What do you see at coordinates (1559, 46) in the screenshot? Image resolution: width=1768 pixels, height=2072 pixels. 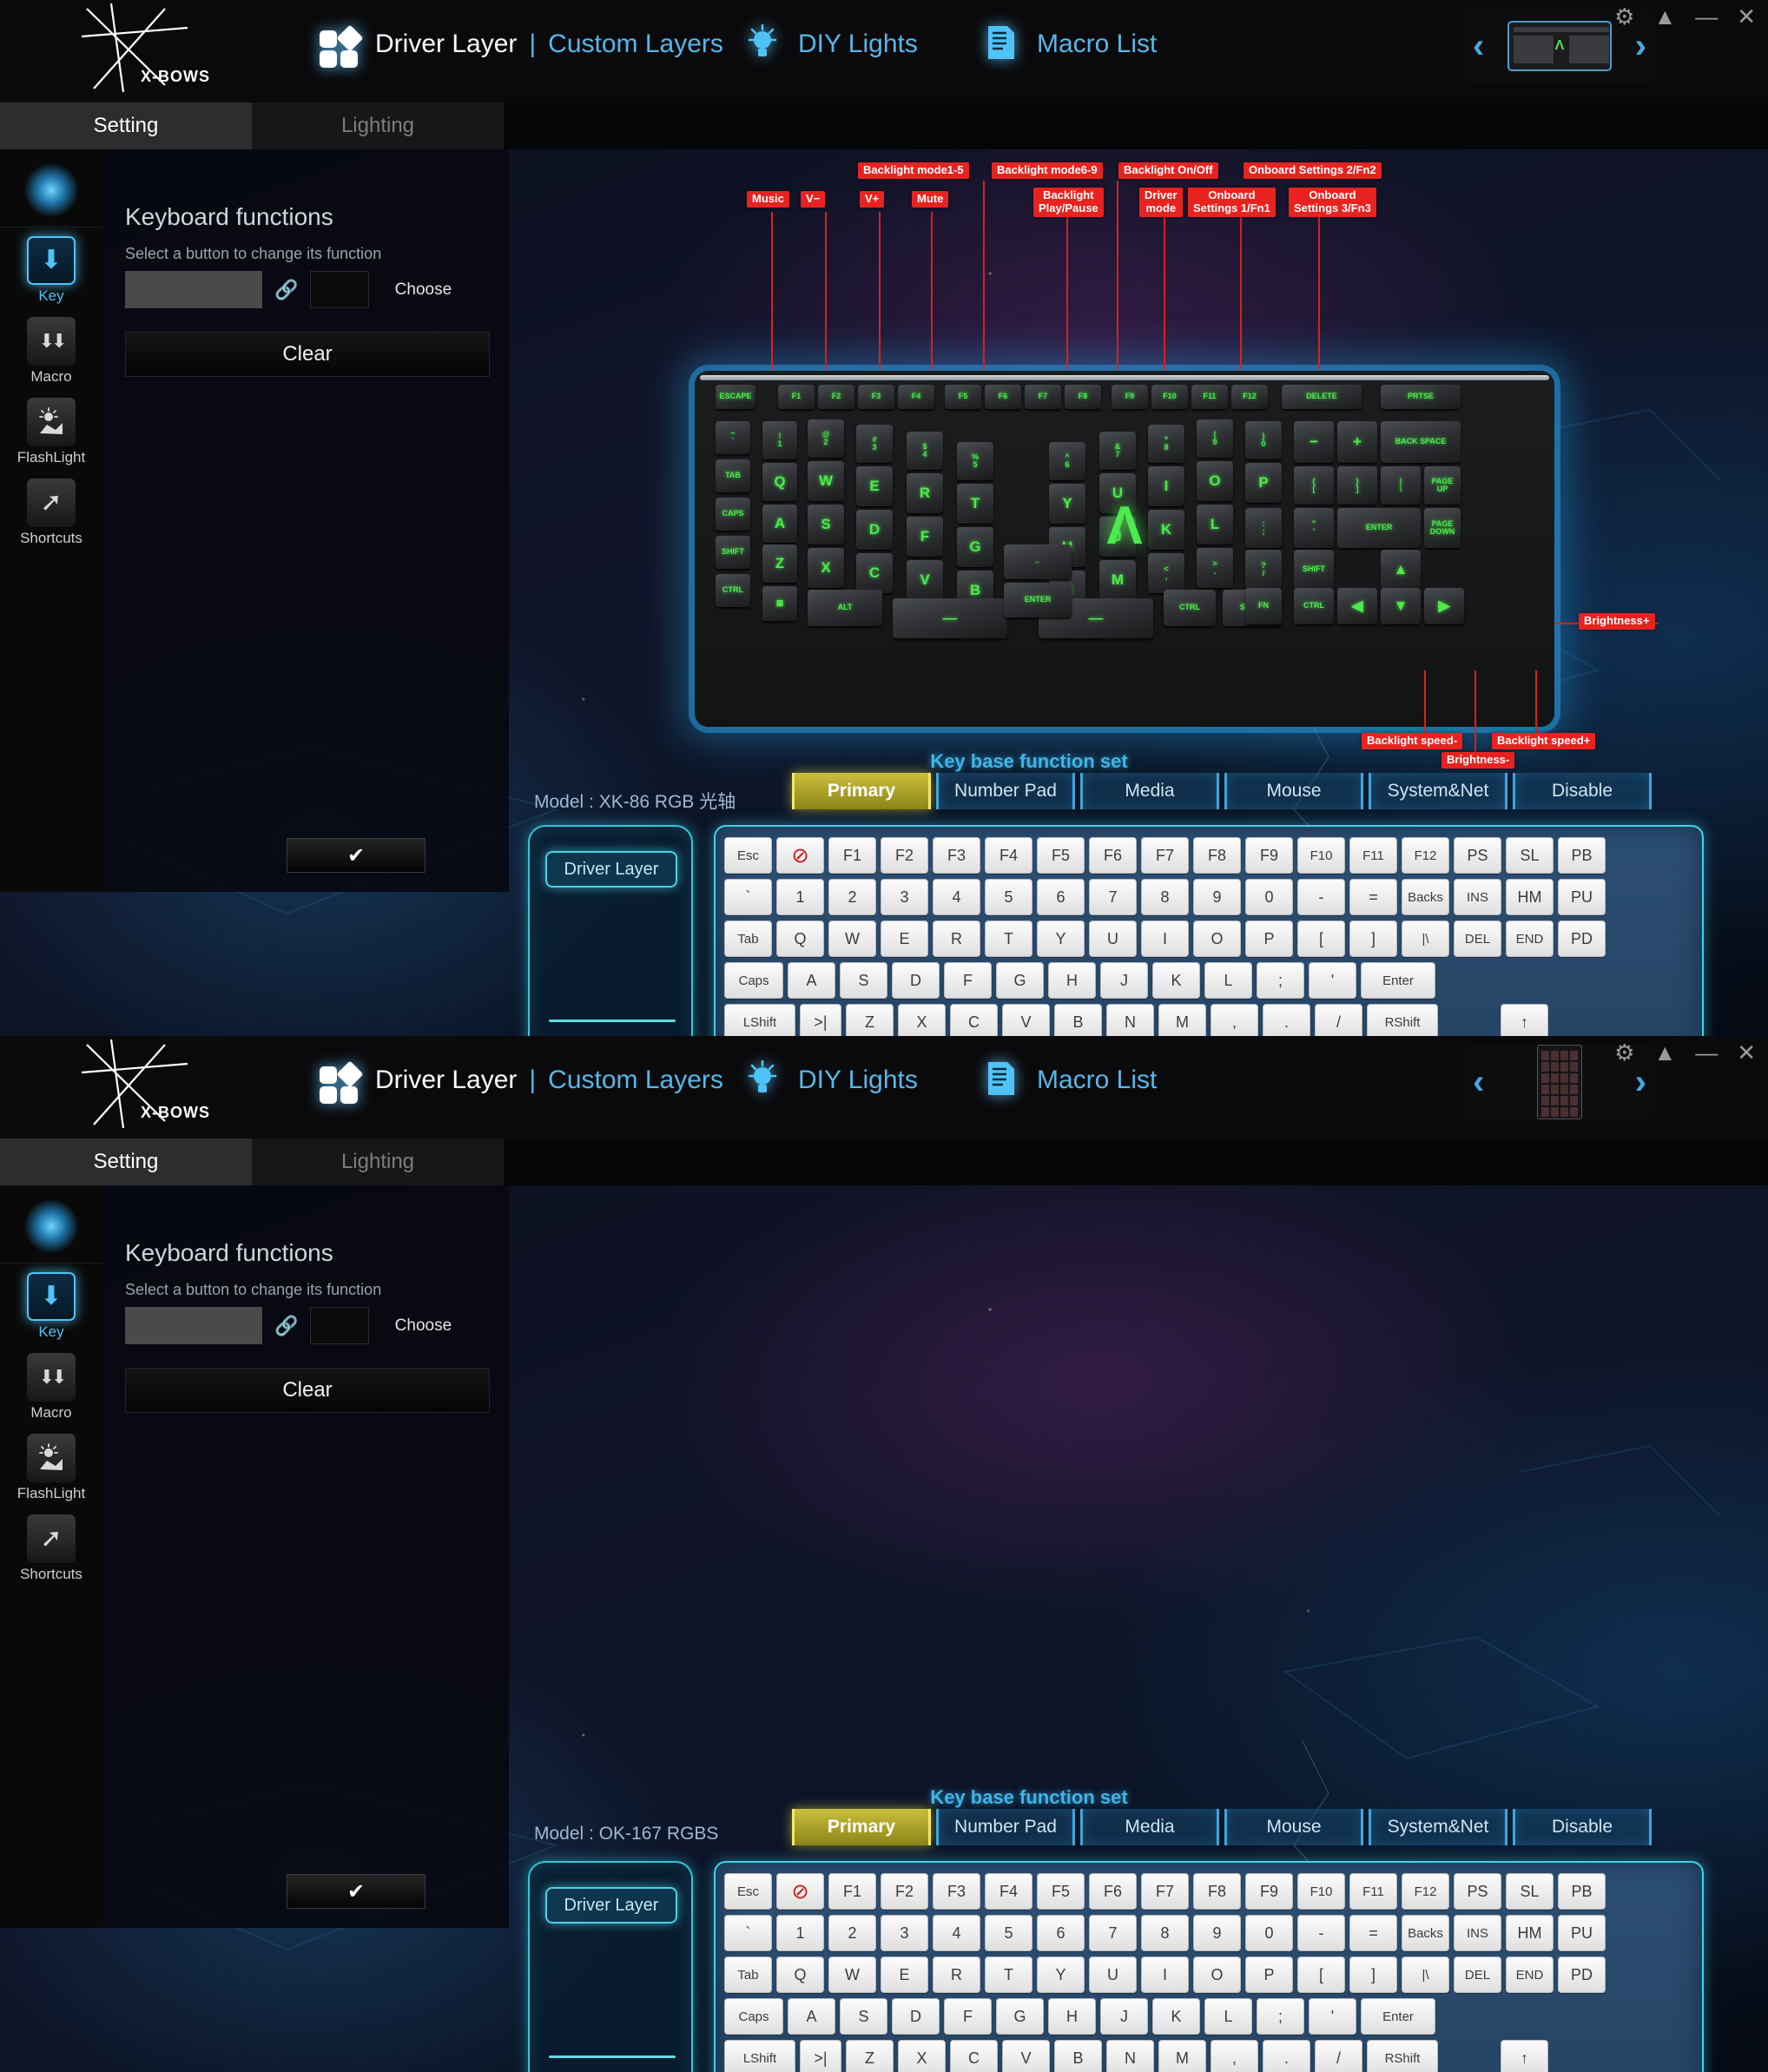 I see `keyboard-thumbnail: Λ` at bounding box center [1559, 46].